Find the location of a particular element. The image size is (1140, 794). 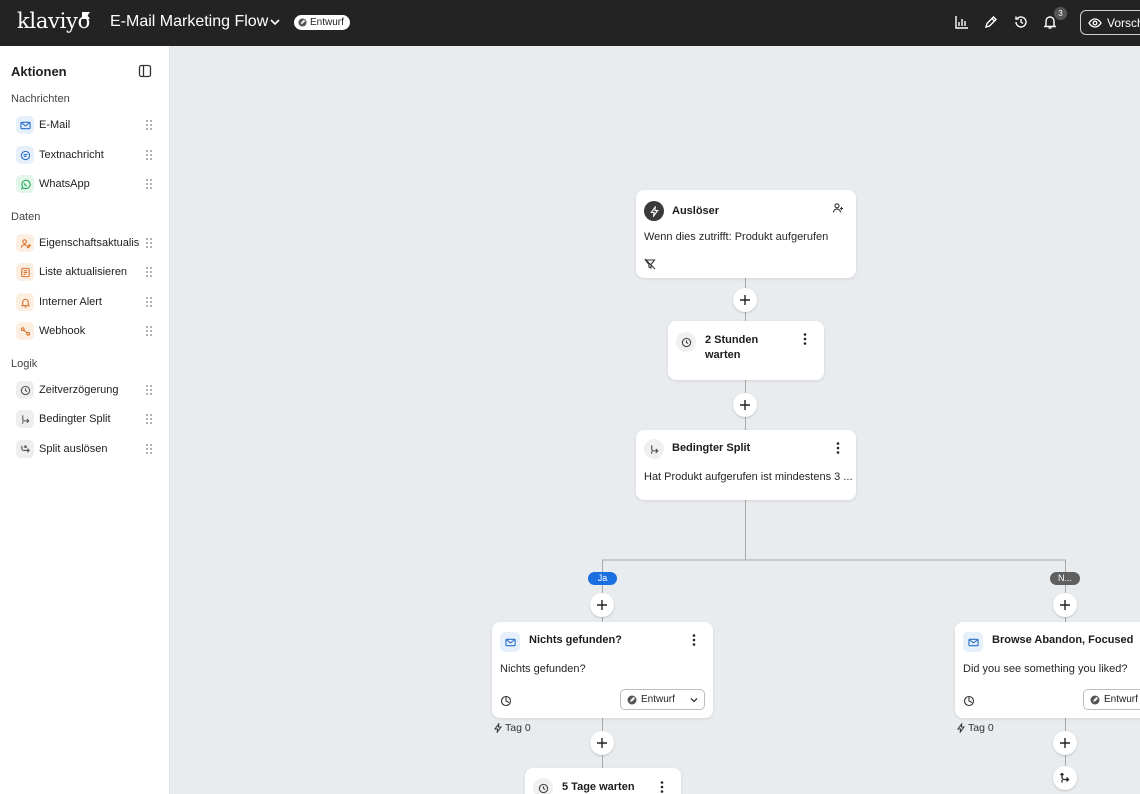

delay-title-line2: warten is located at coordinates (723, 355).